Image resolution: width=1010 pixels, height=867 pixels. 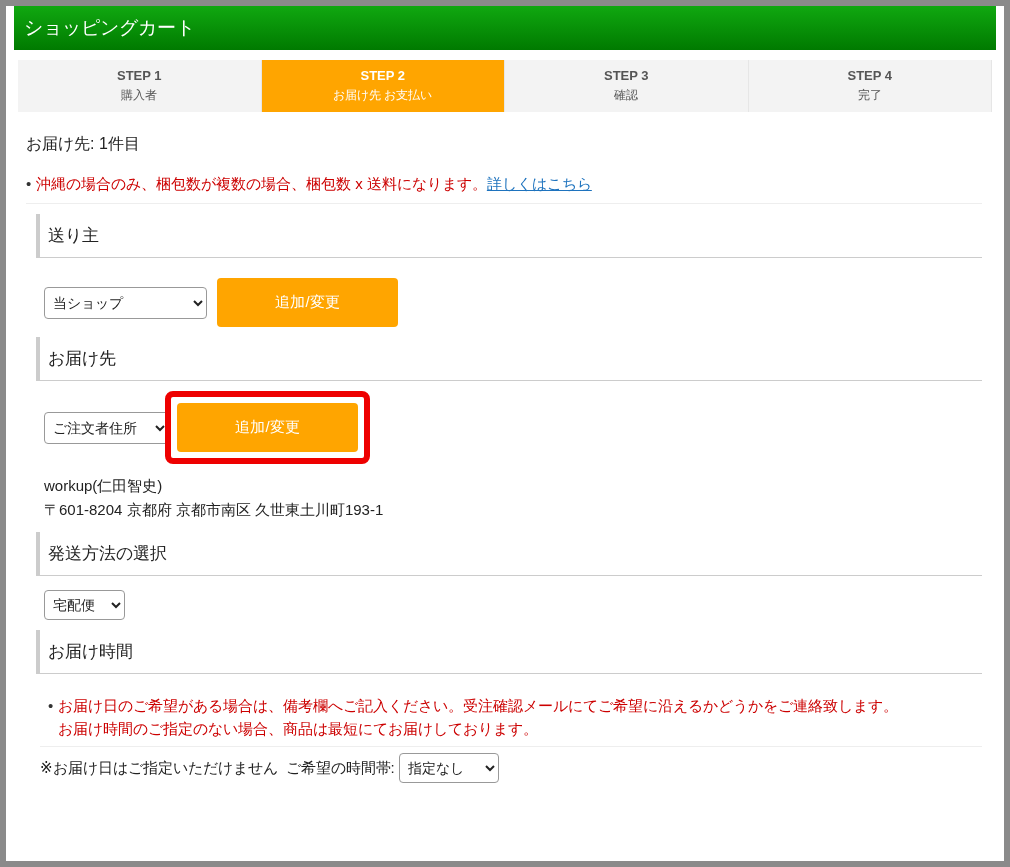 I want to click on section-heading: 送り主, so click(x=509, y=236).